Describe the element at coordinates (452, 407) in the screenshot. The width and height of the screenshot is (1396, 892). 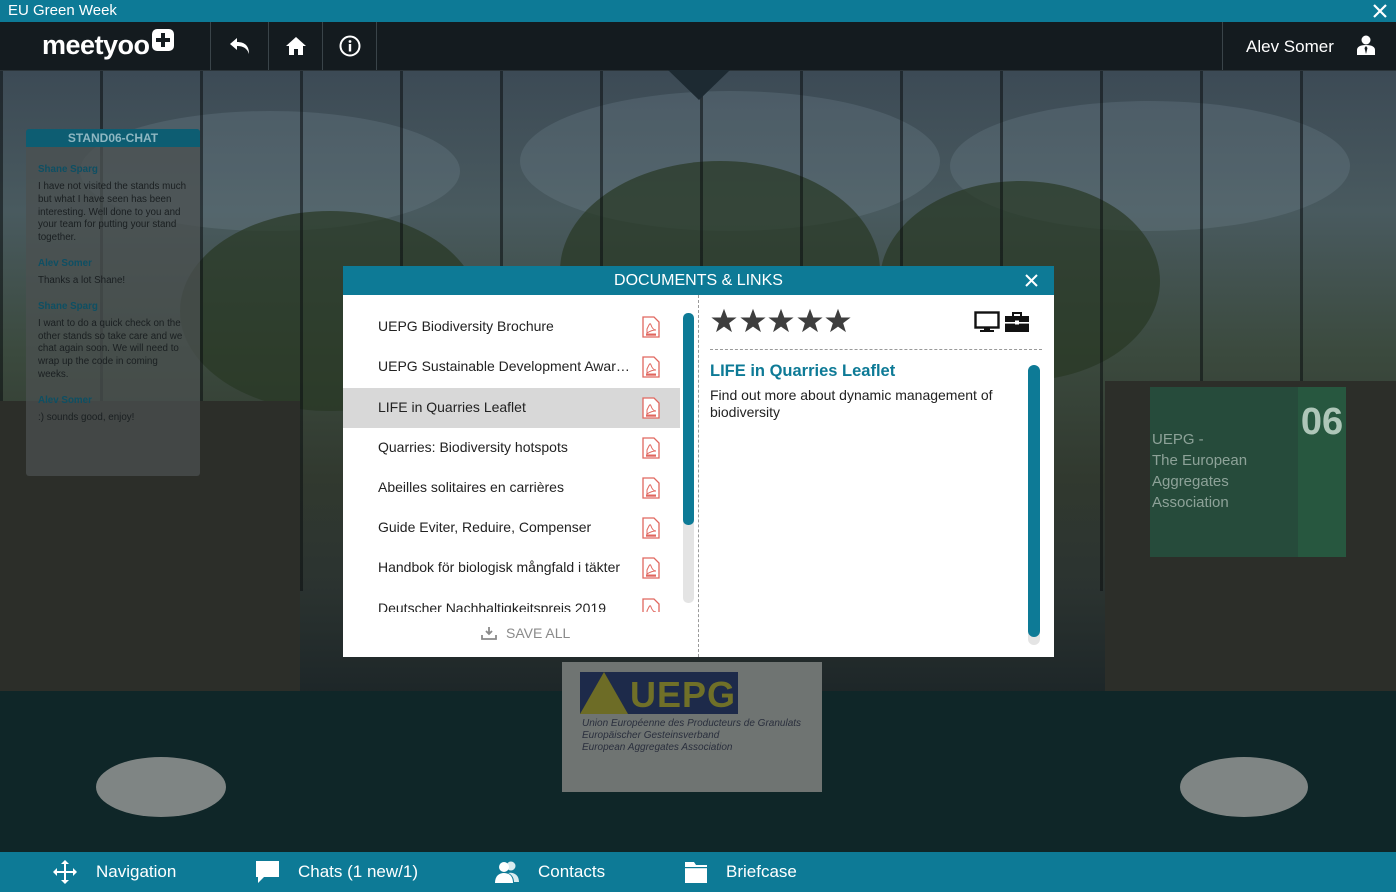
I see `document-label: LIFE in Quarries Leaflet` at that location.